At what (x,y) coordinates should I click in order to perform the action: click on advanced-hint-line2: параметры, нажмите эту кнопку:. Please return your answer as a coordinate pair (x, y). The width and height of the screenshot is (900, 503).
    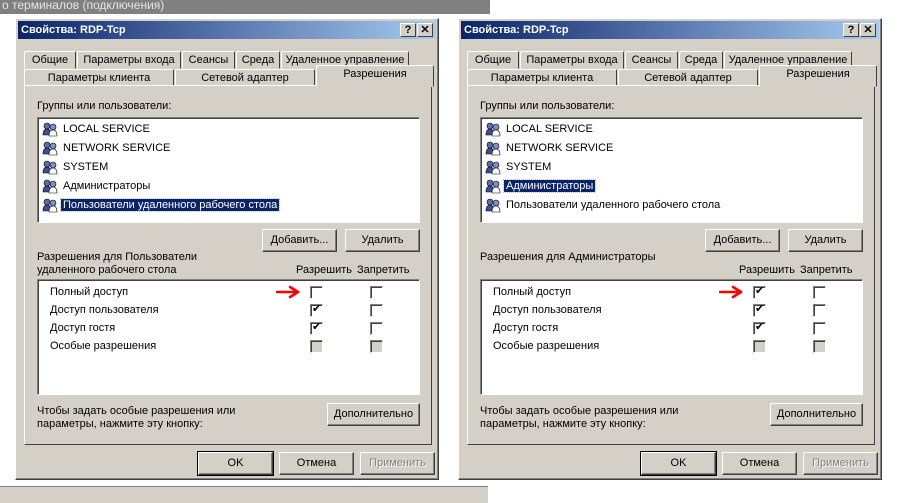
    Looking at the image, I should click on (563, 424).